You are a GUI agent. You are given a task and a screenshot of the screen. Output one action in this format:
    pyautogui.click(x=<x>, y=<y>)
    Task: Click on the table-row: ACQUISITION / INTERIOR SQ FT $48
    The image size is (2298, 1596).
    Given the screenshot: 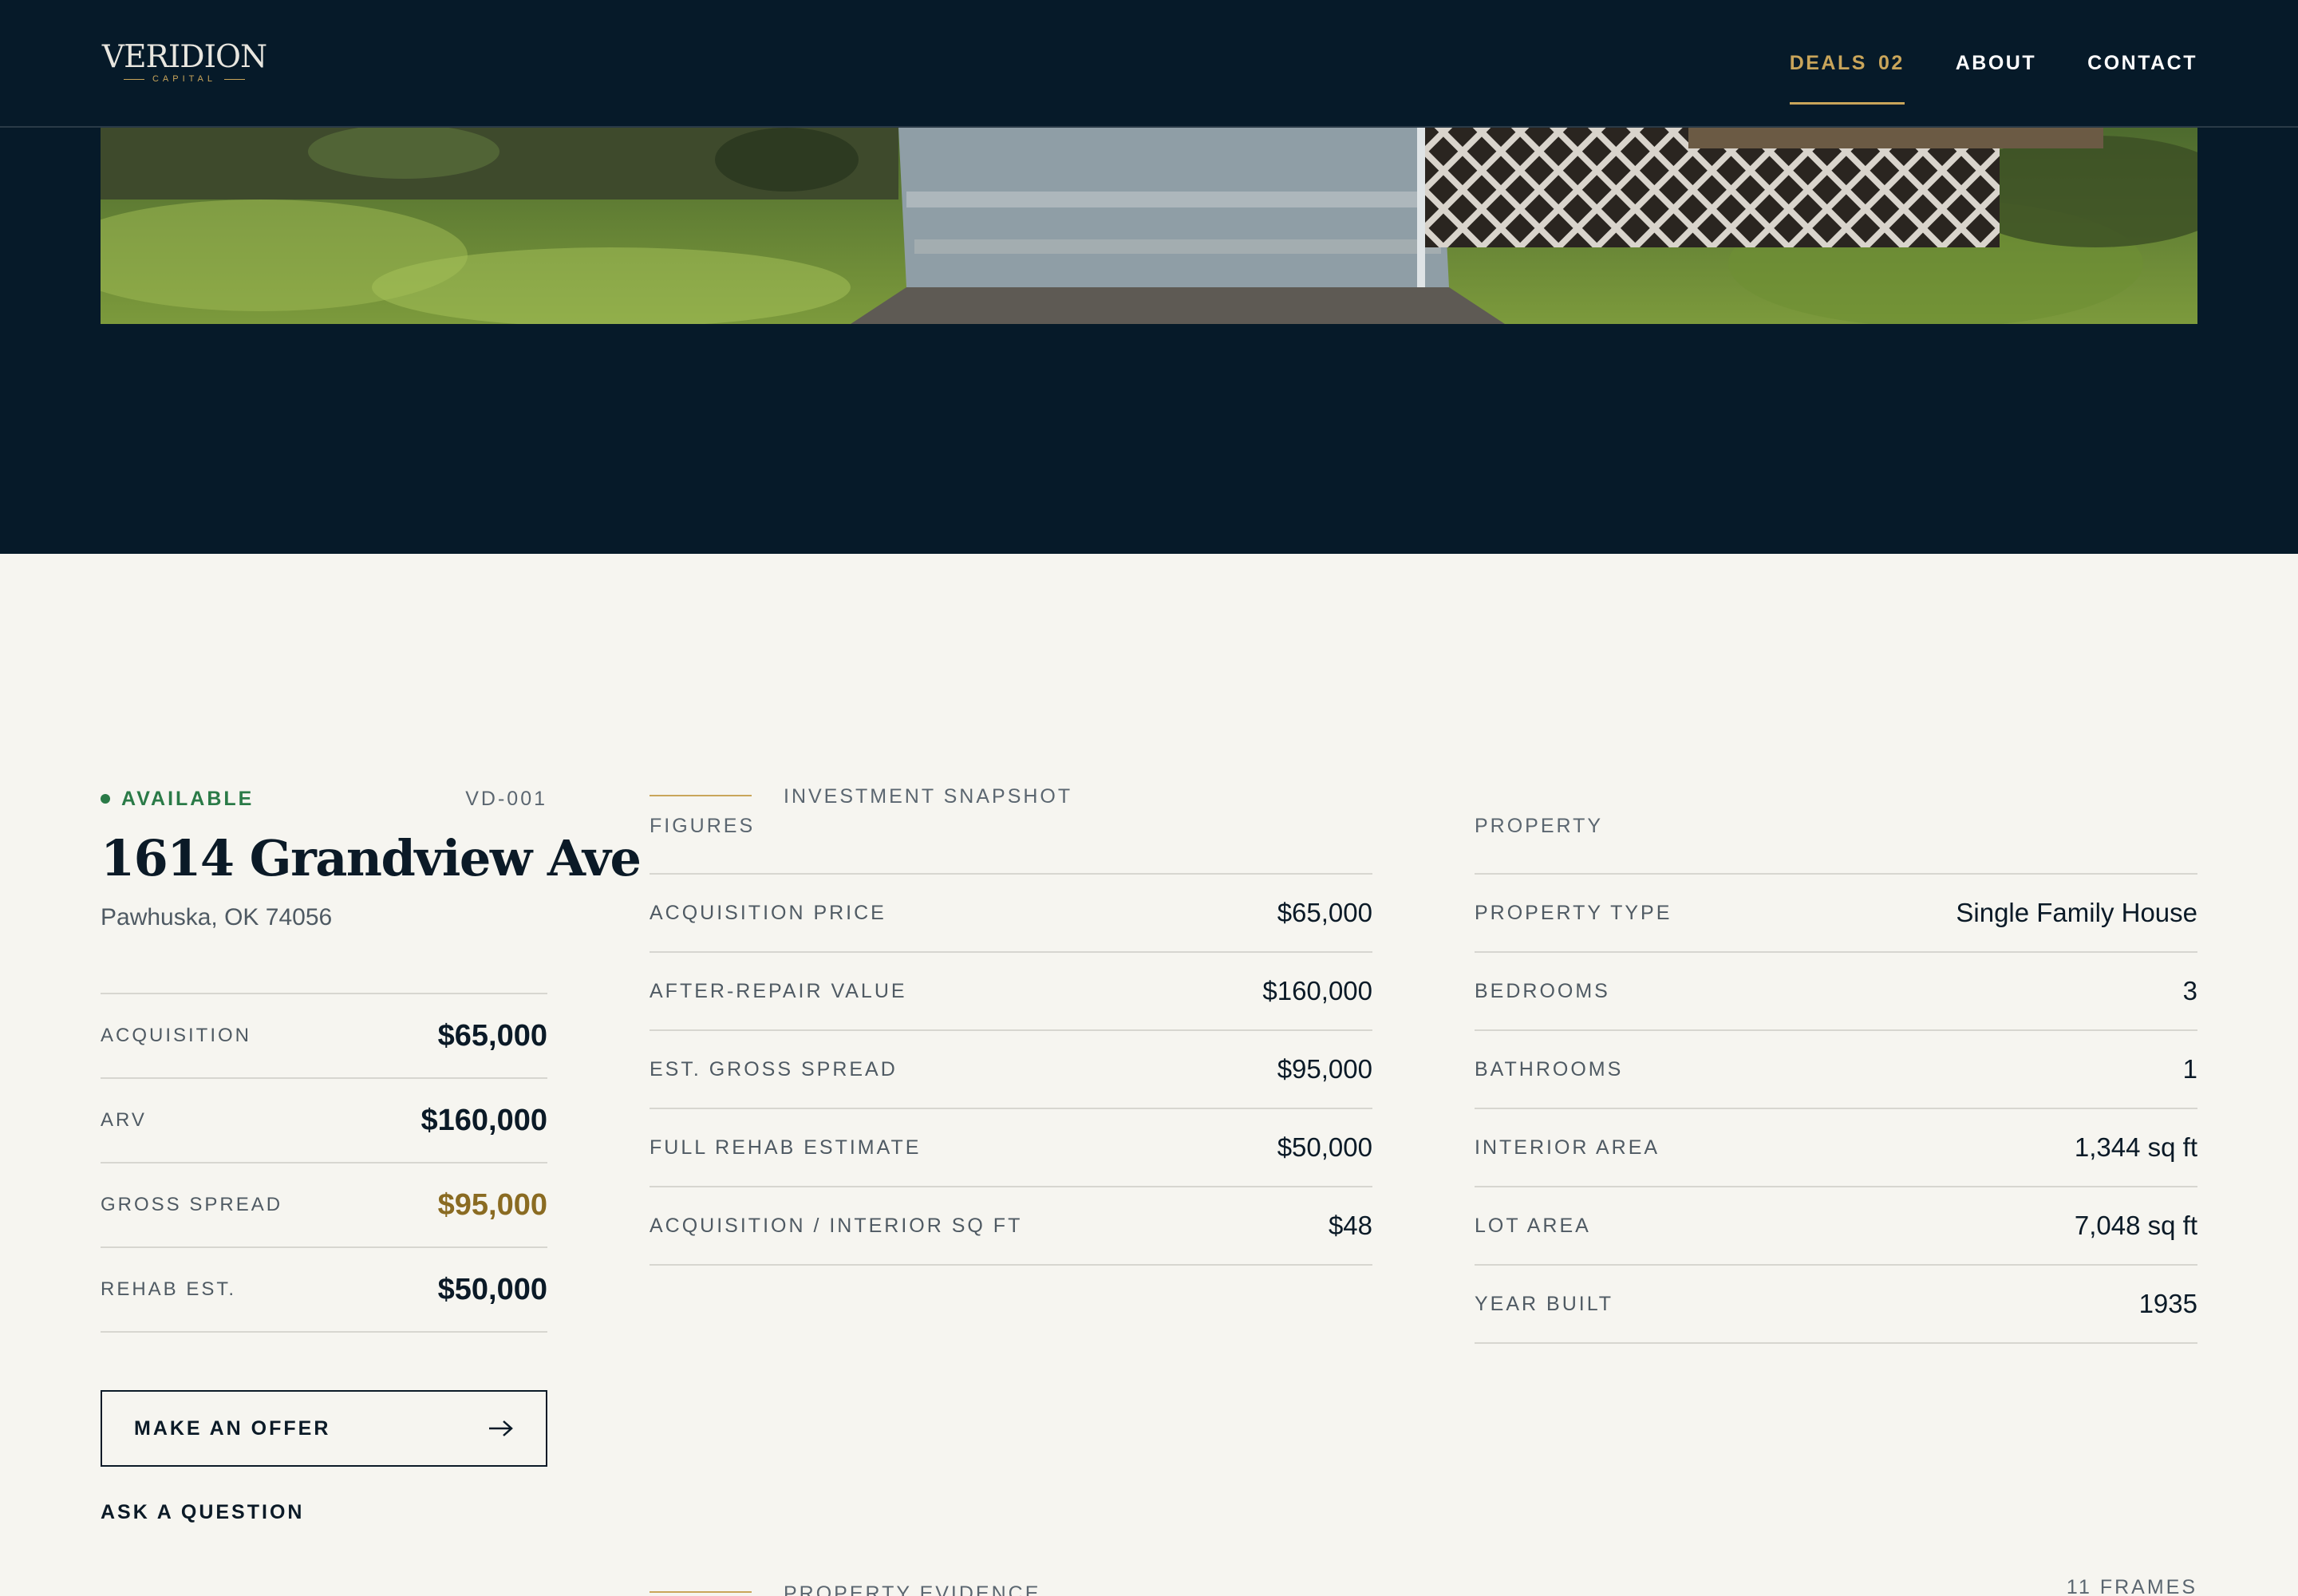 What is the action you would take?
    pyautogui.click(x=1011, y=1226)
    